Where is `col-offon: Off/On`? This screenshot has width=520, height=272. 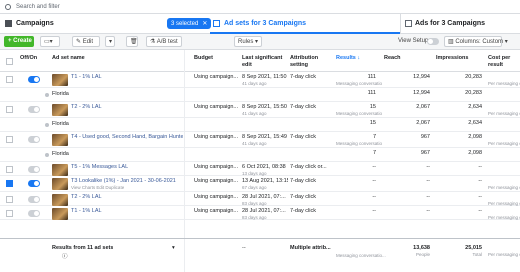
col-offon: Off/On is located at coordinates (28, 58).